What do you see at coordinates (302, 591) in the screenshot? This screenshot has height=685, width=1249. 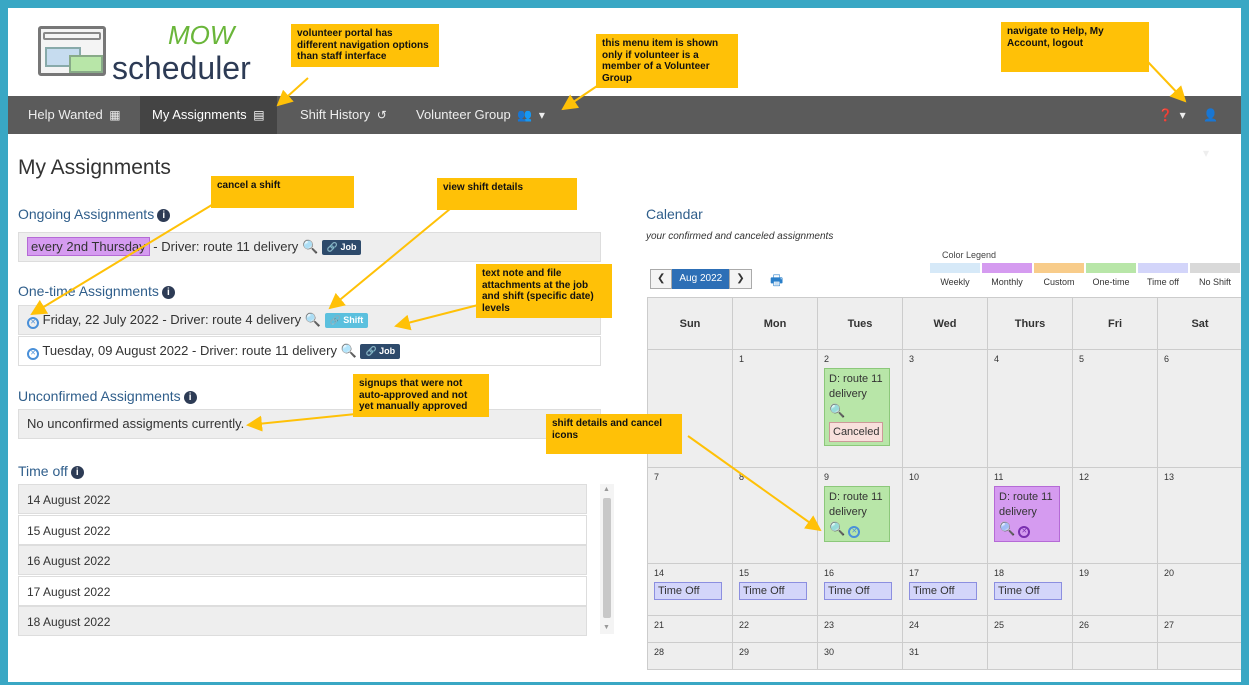 I see `timeoff-row: 17 August 2022` at bounding box center [302, 591].